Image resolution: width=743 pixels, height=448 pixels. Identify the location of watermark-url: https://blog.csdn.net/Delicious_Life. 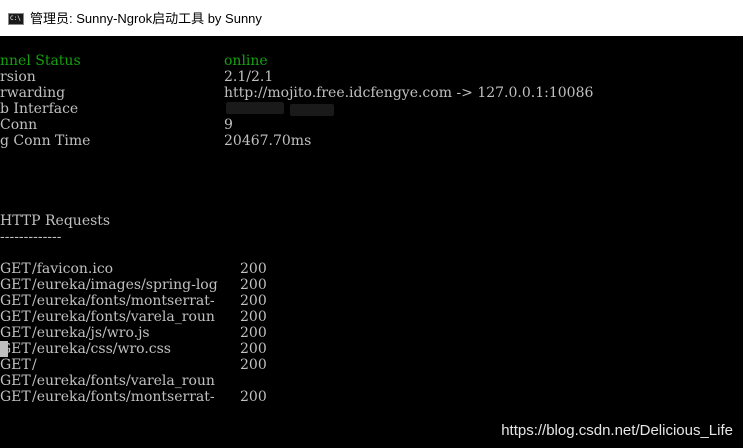
(617, 430).